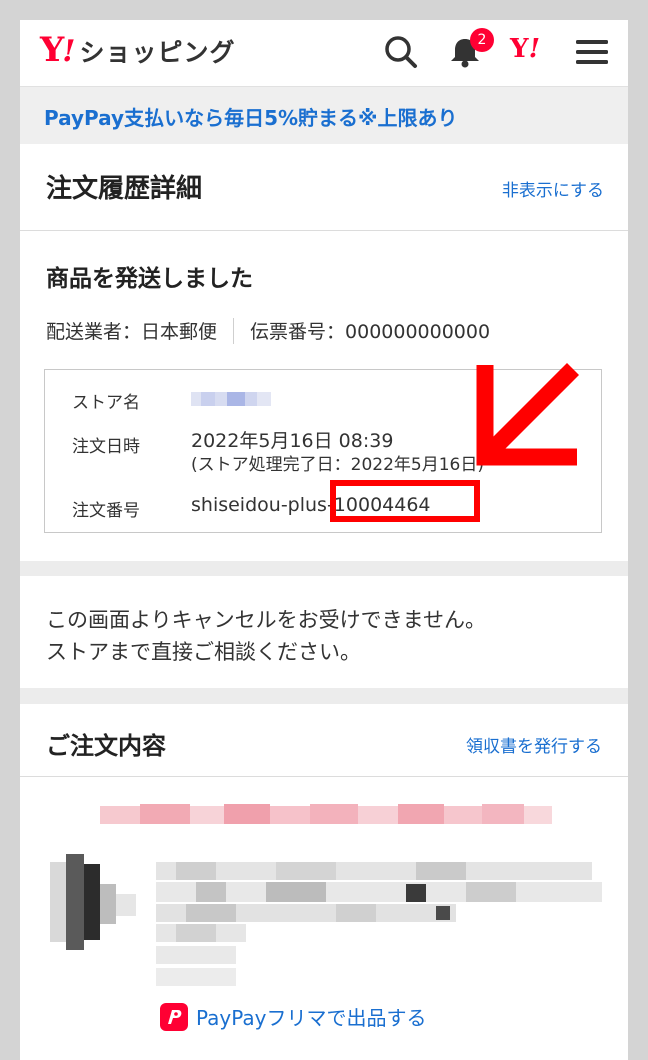 Image resolution: width=648 pixels, height=1060 pixels. I want to click on notification-badge: 2, so click(482, 40).